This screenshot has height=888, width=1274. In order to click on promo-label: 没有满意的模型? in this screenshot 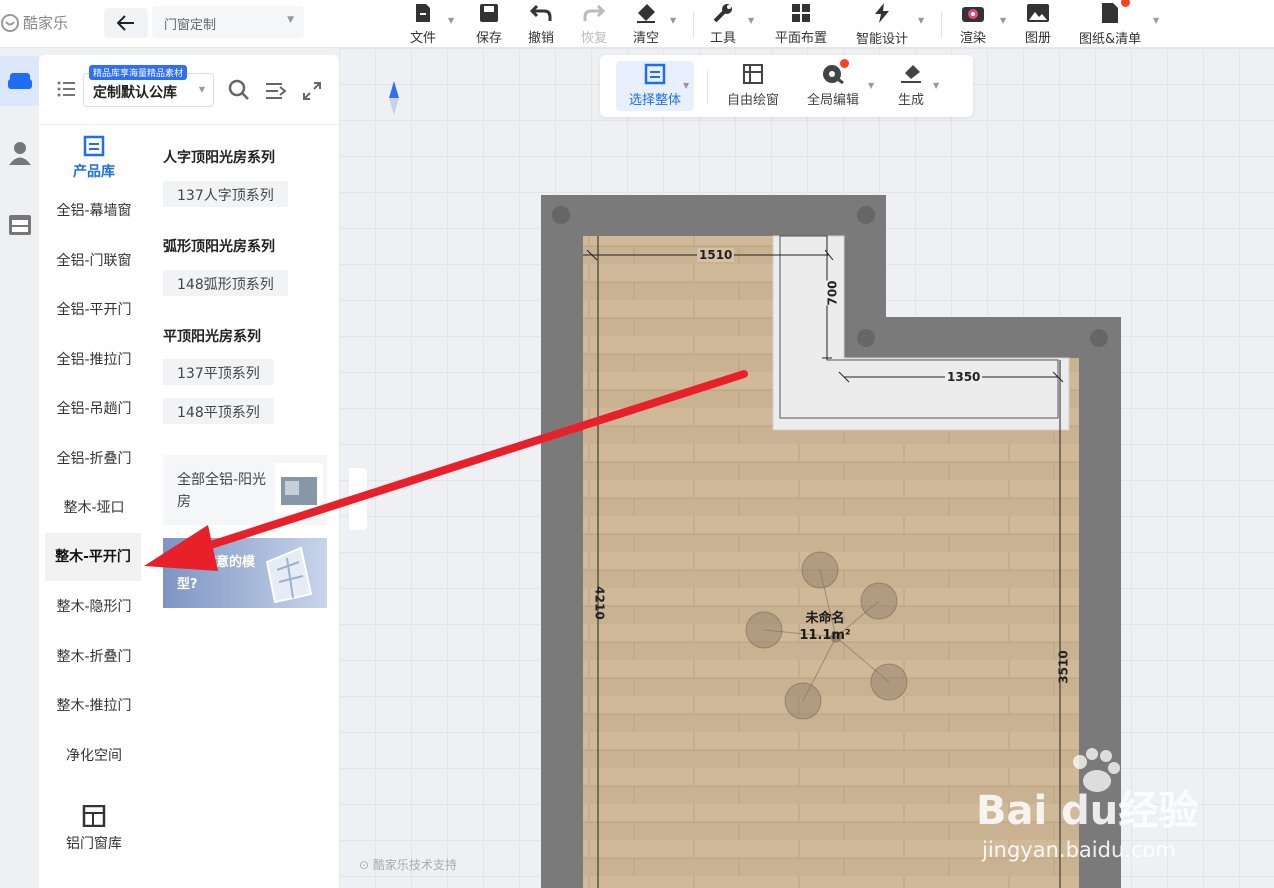, I will do `click(216, 573)`.